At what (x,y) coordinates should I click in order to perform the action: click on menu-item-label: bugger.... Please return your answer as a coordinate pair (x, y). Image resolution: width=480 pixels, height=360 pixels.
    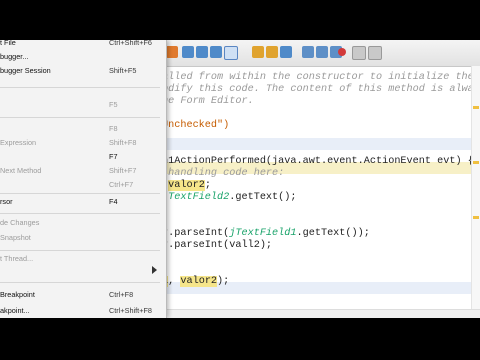
    Looking at the image, I should click on (14, 56).